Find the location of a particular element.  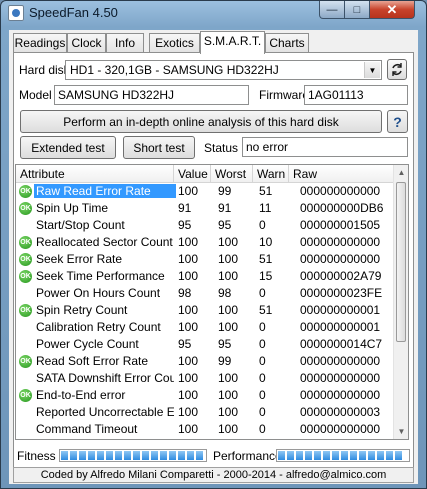

chevron-down-icon: ▼ is located at coordinates (372, 70).